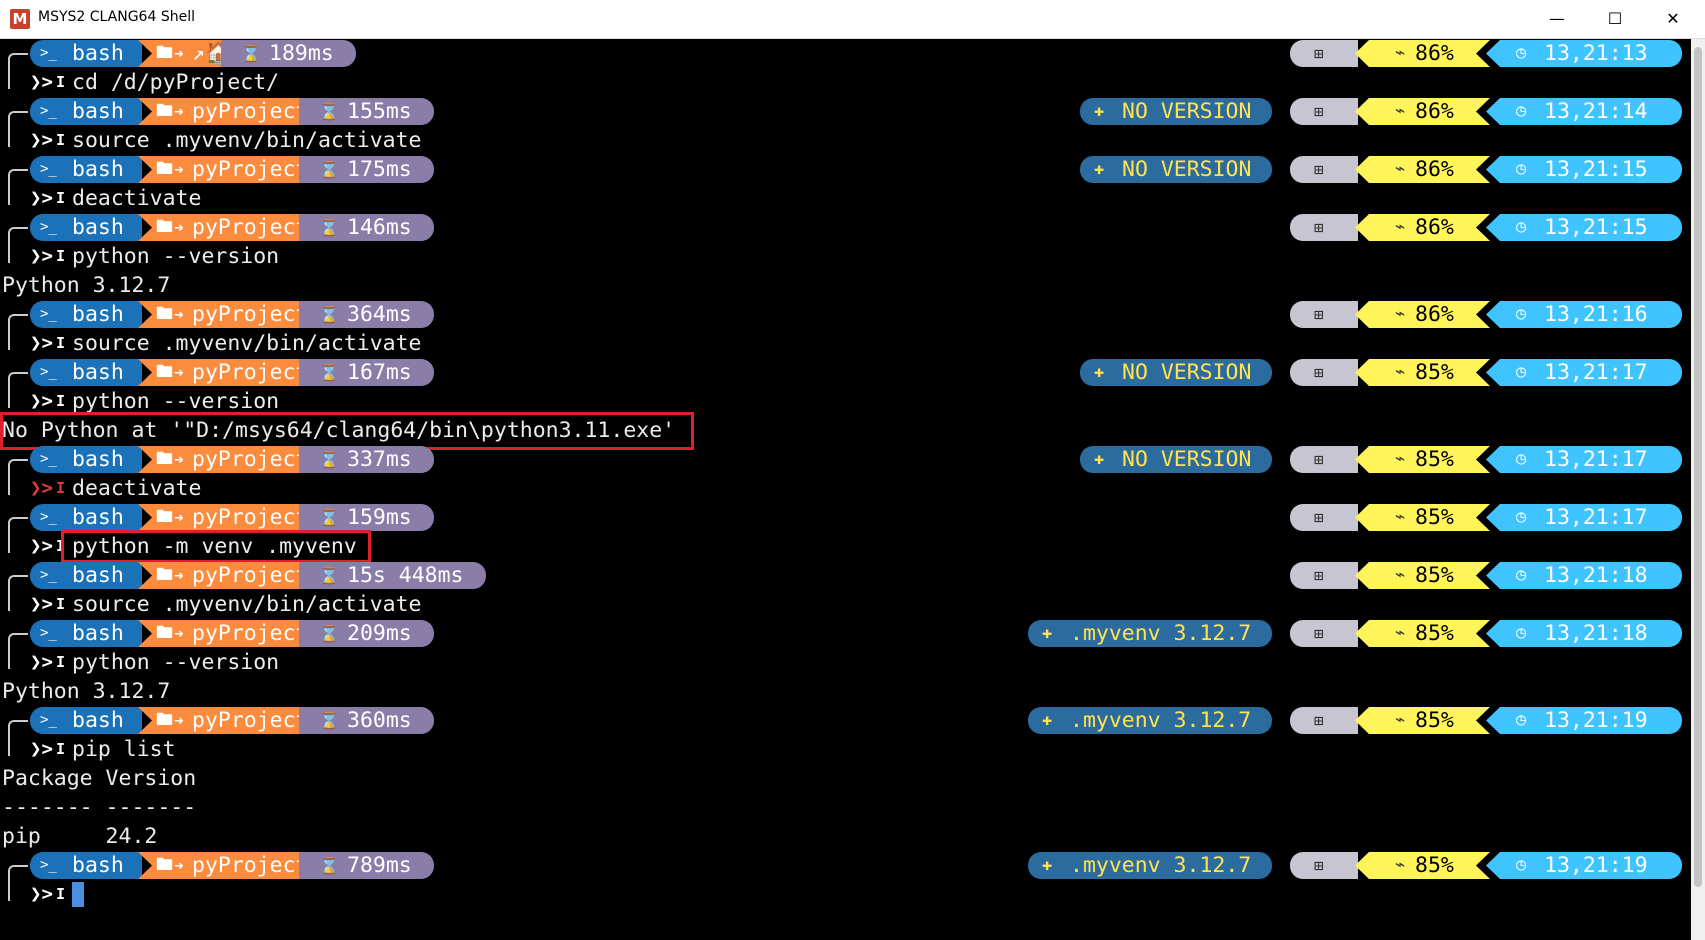 The height and width of the screenshot is (940, 1705). I want to click on msys2-app-icon: M, so click(20, 19).